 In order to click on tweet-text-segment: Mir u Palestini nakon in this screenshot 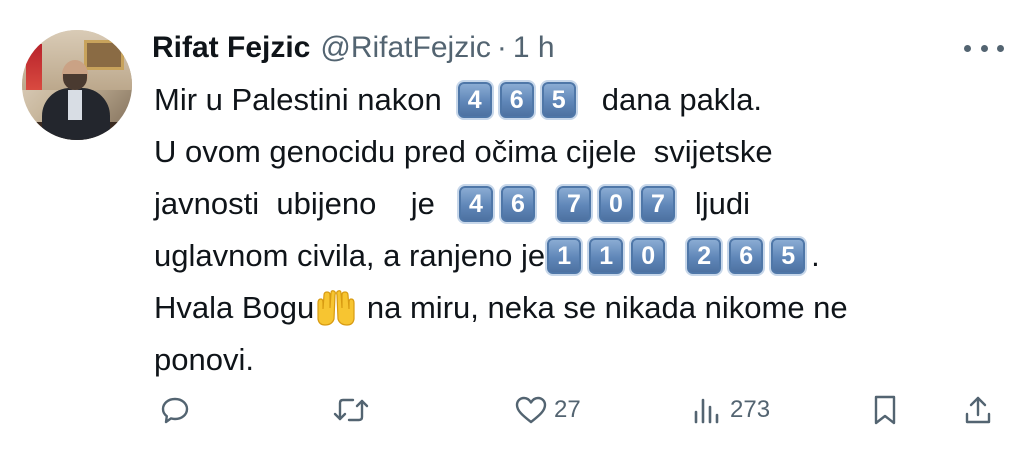, I will do `click(298, 99)`.